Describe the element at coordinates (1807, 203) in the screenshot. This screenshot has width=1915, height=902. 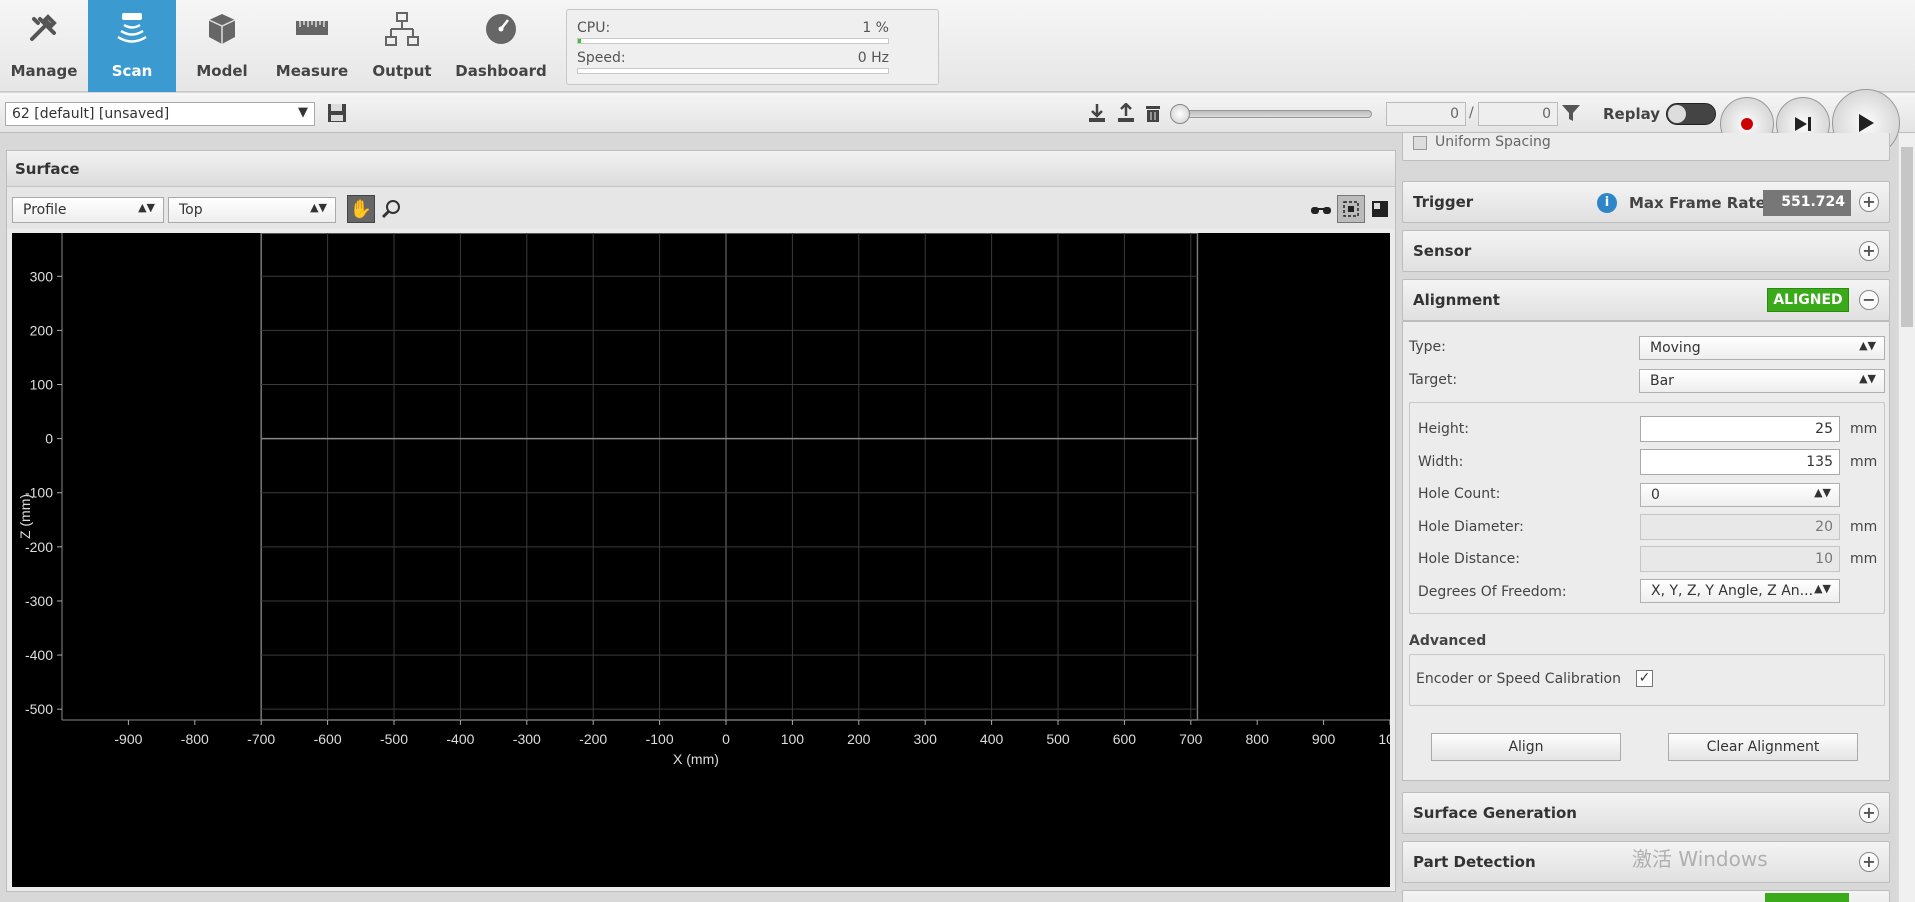
I see `max-frame-rate-value: 551.724` at that location.